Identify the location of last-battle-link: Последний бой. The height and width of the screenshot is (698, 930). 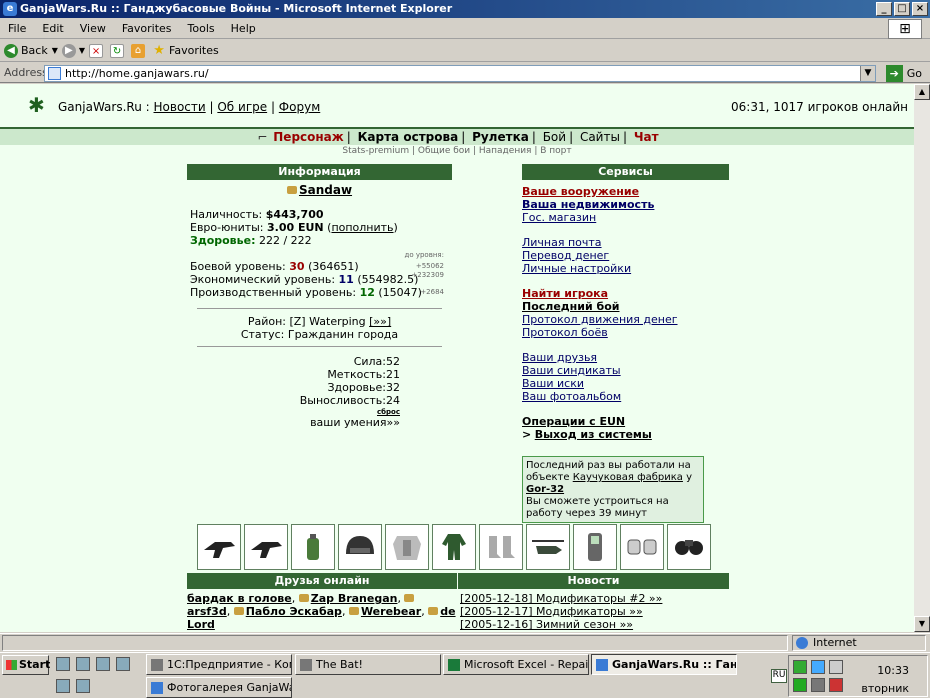
(625, 306).